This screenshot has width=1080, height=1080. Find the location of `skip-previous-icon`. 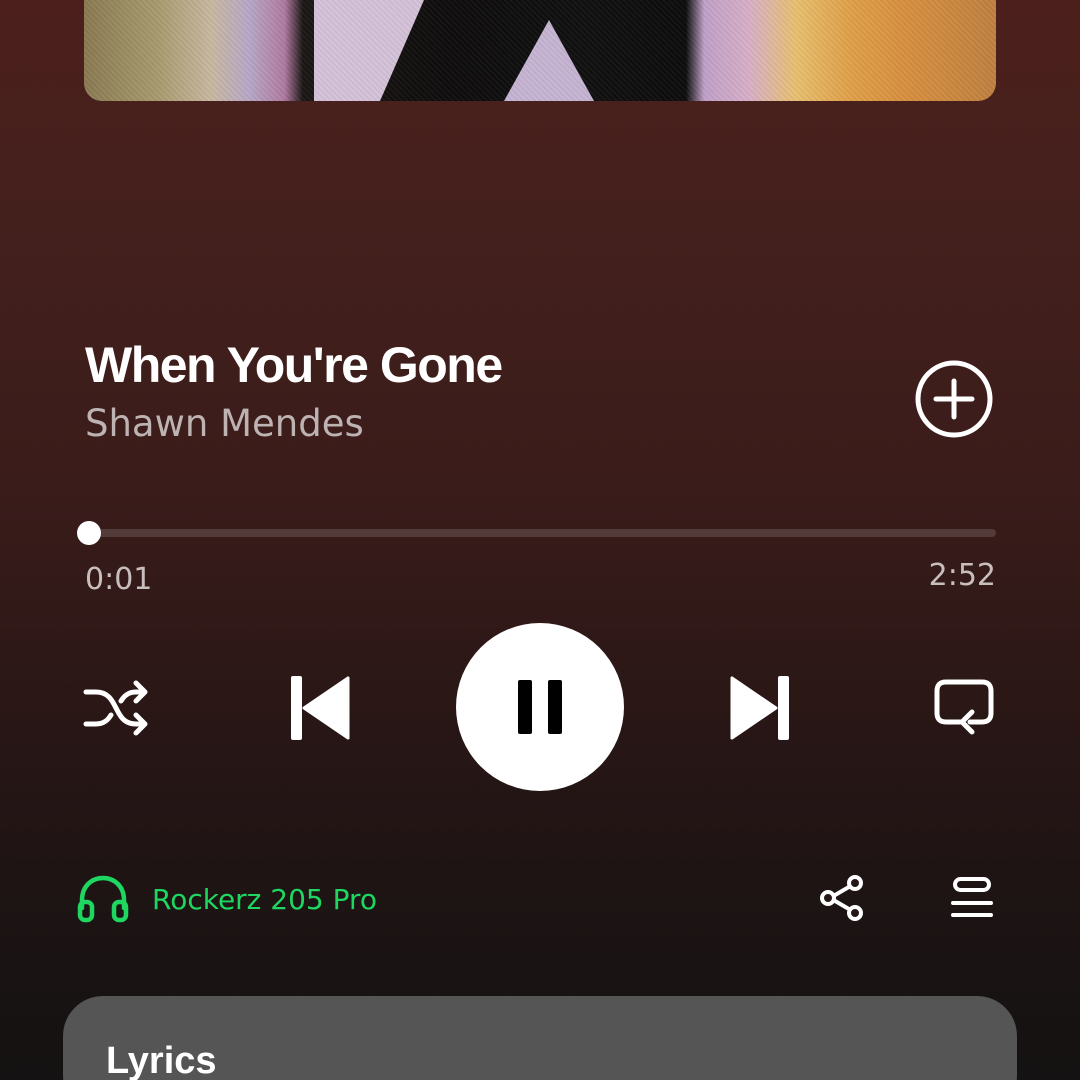

skip-previous-icon is located at coordinates (320, 708).